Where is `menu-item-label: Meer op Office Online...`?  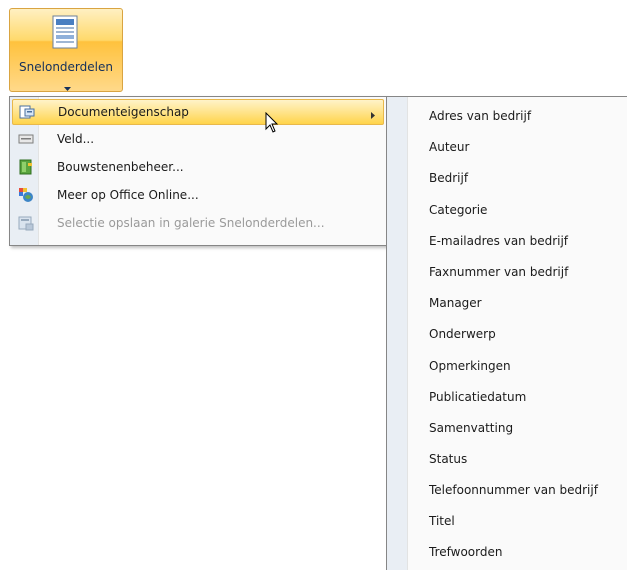
menu-item-label: Meer op Office Online... is located at coordinates (128, 195).